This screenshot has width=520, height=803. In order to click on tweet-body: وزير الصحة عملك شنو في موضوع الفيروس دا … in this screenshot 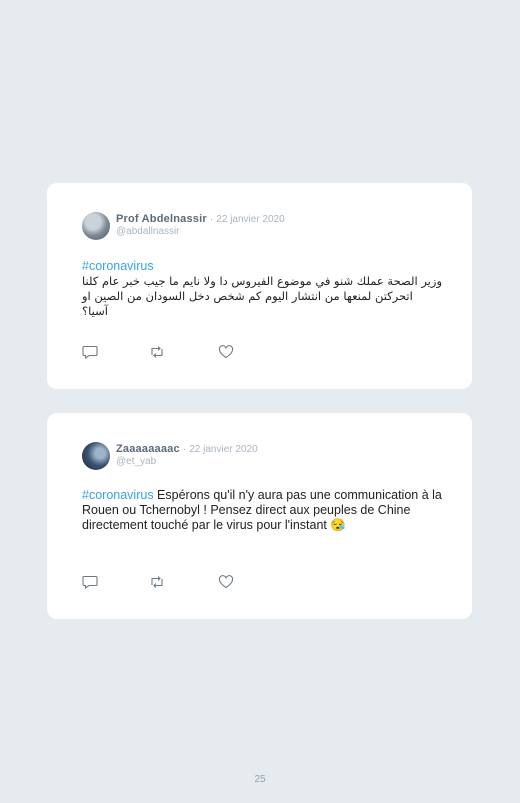, I will do `click(261, 296)`.